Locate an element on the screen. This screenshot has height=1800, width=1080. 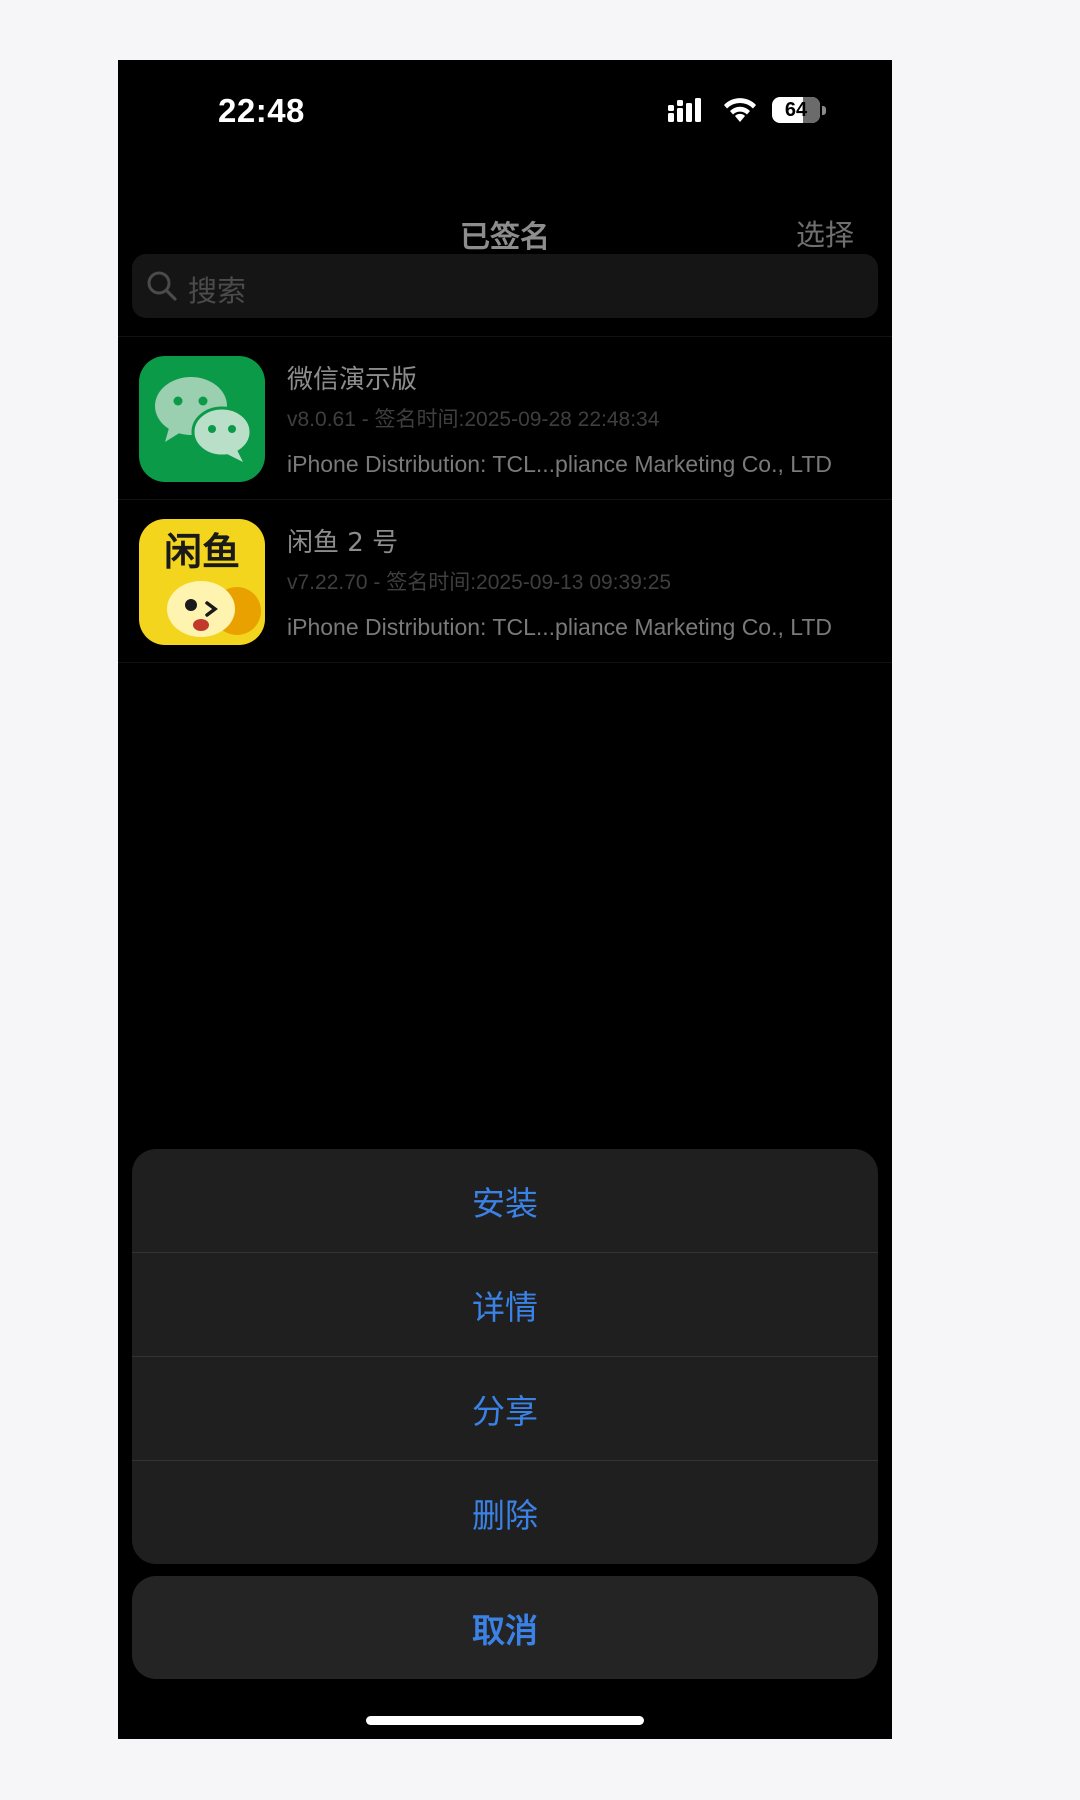
battery-icon: 64 is located at coordinates (799, 110).